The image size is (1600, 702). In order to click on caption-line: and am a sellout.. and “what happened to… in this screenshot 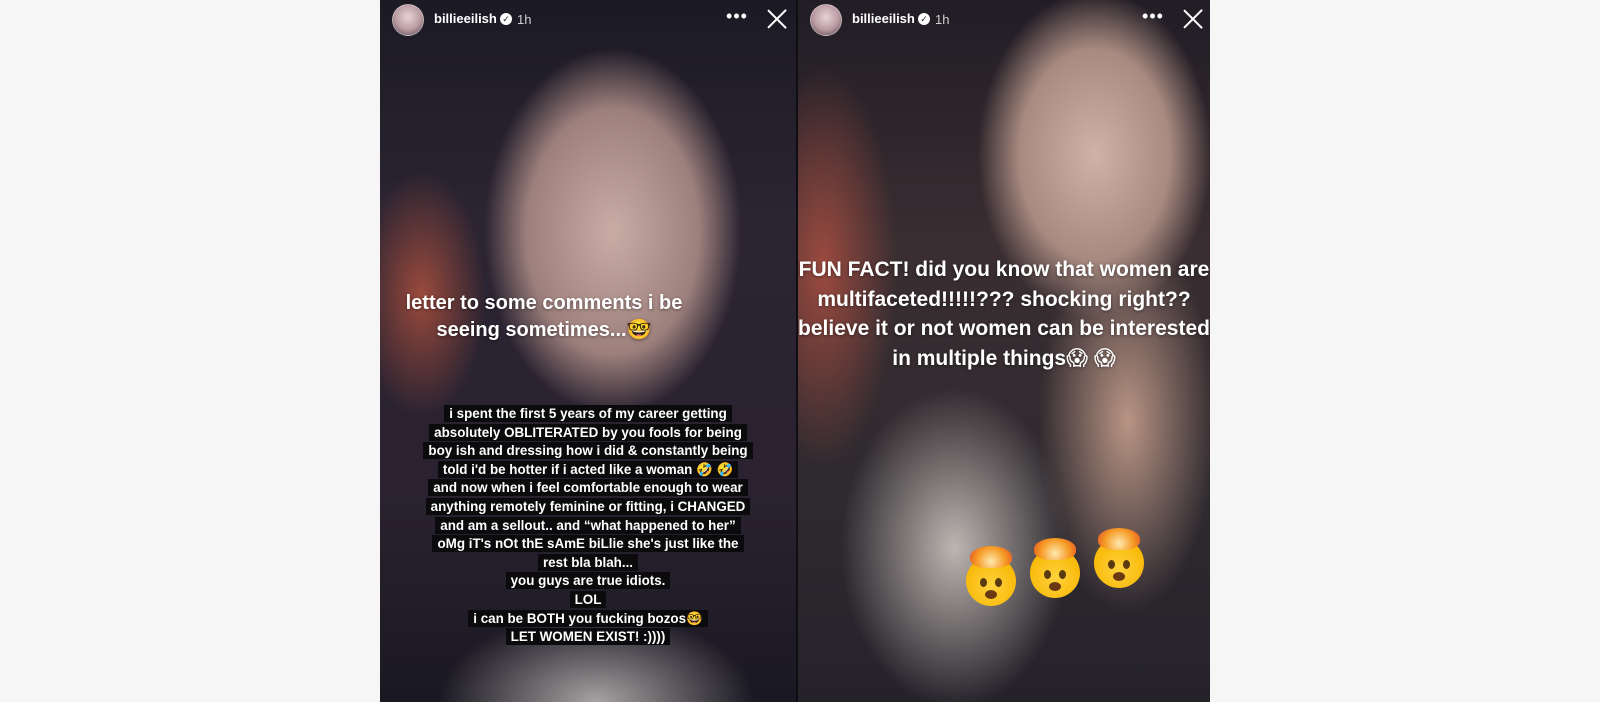, I will do `click(588, 525)`.